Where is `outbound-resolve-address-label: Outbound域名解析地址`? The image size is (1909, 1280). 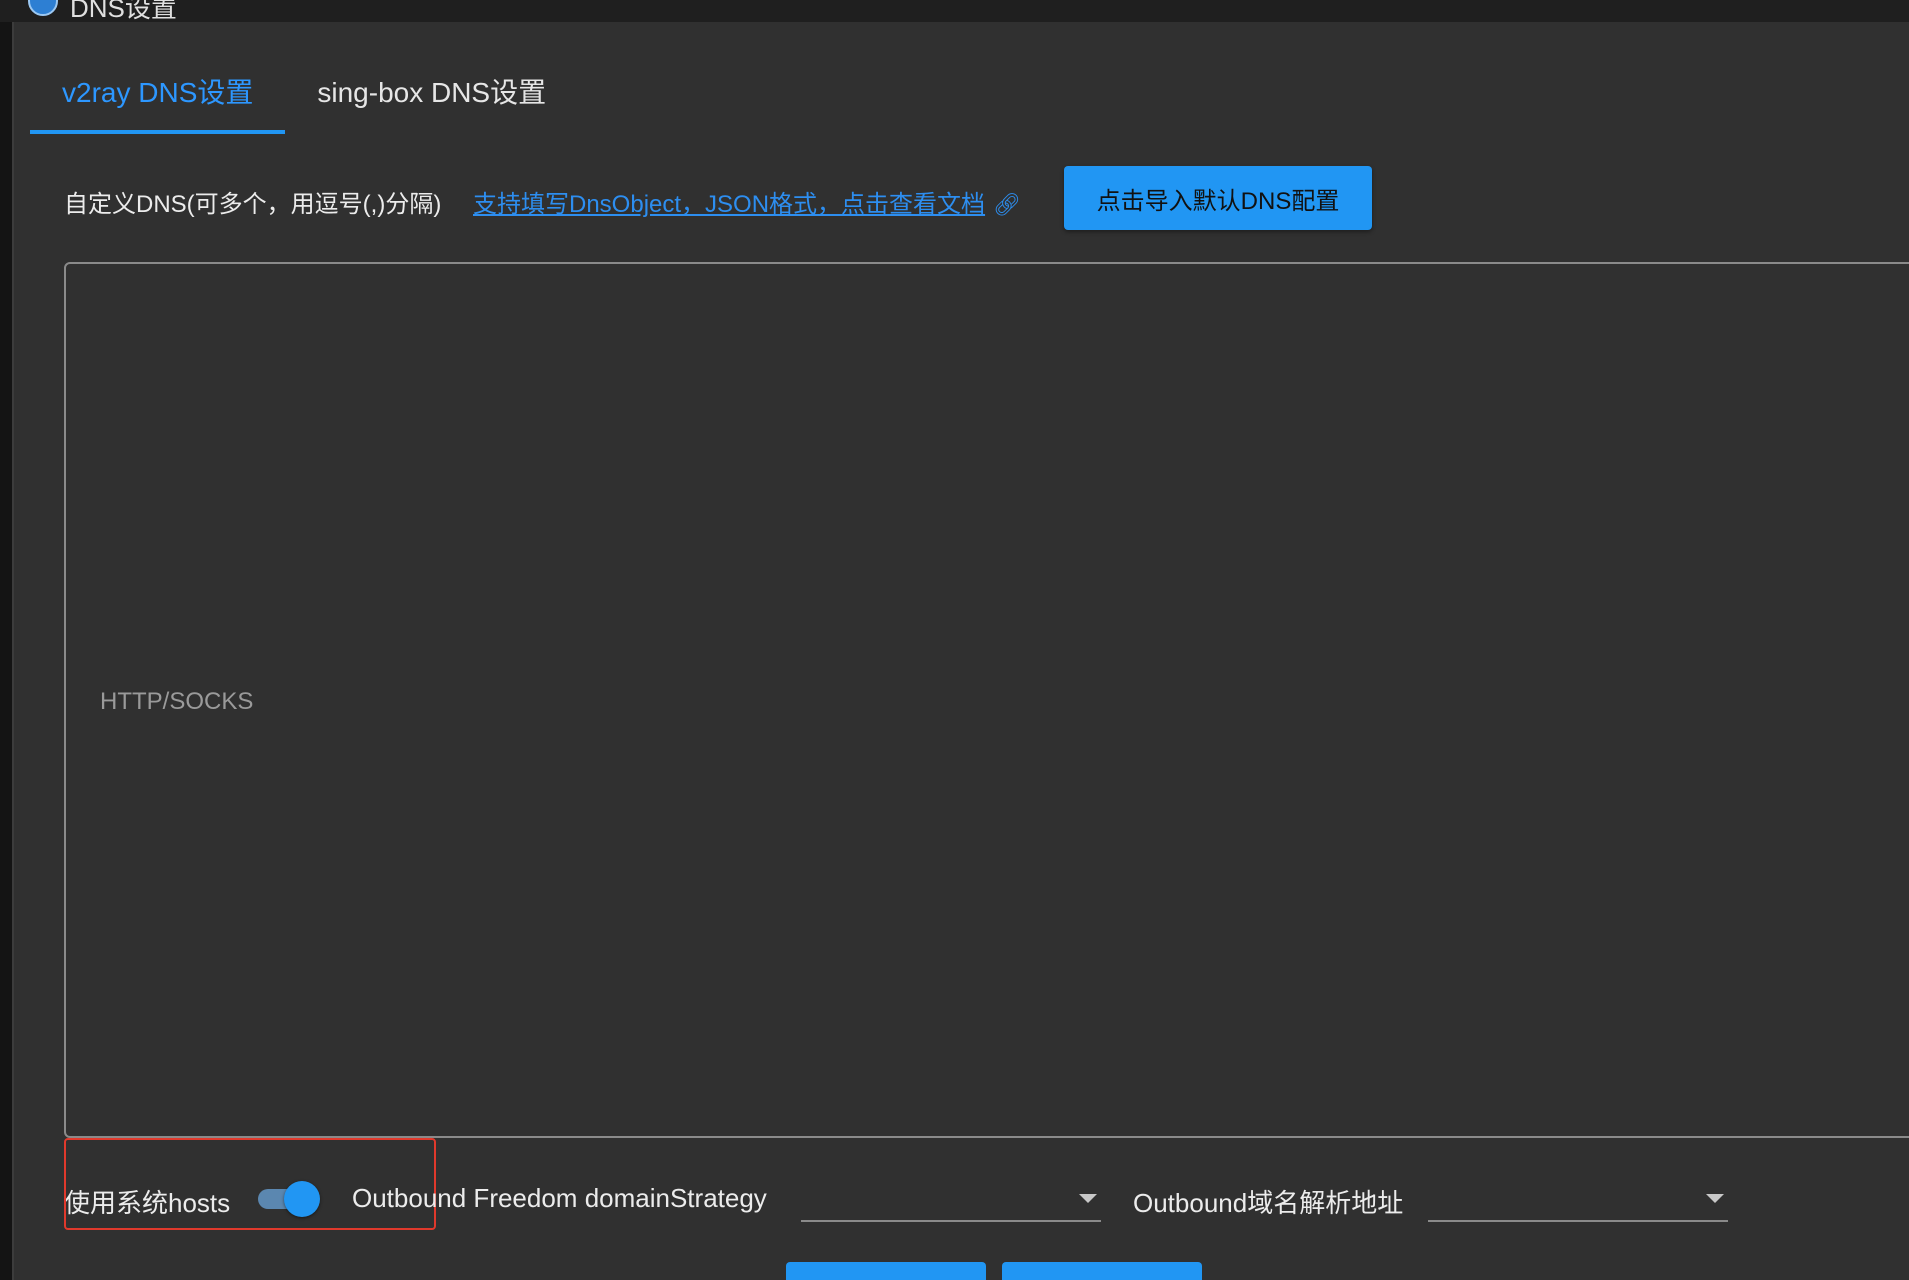 outbound-resolve-address-label: Outbound域名解析地址 is located at coordinates (1268, 1203).